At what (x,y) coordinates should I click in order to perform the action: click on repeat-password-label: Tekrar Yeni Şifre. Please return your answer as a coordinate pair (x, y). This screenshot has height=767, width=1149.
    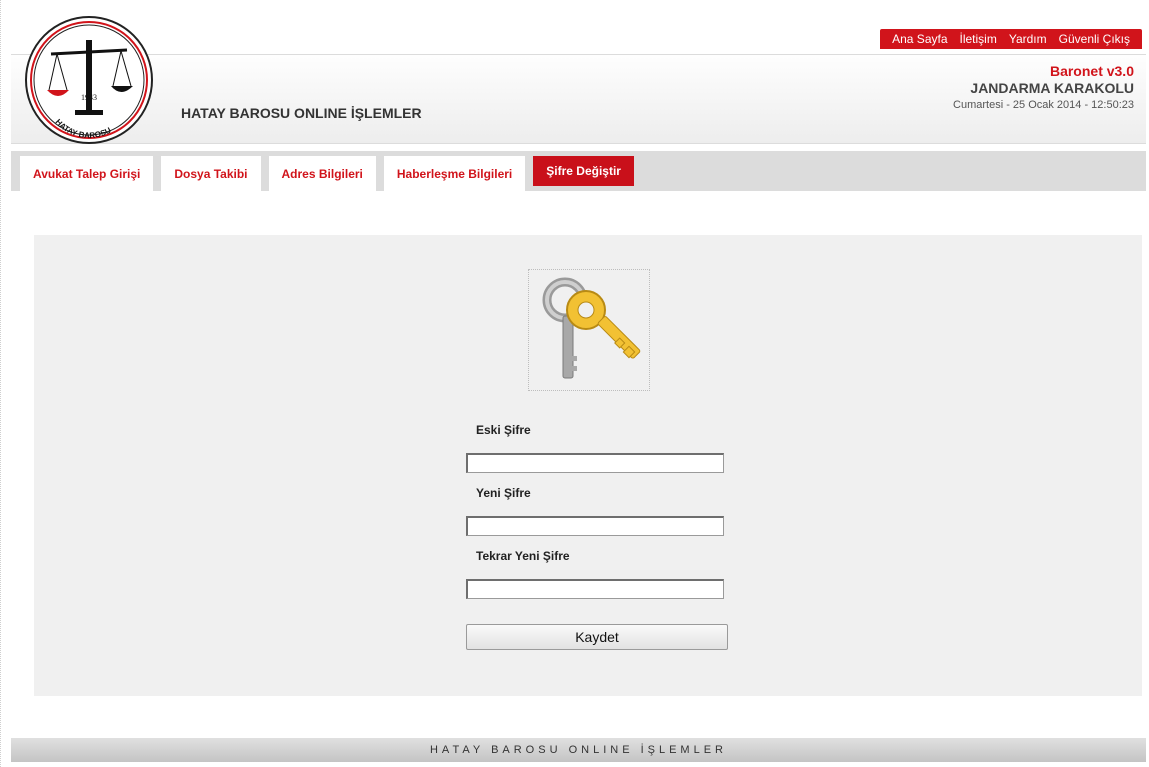
    Looking at the image, I should click on (523, 556).